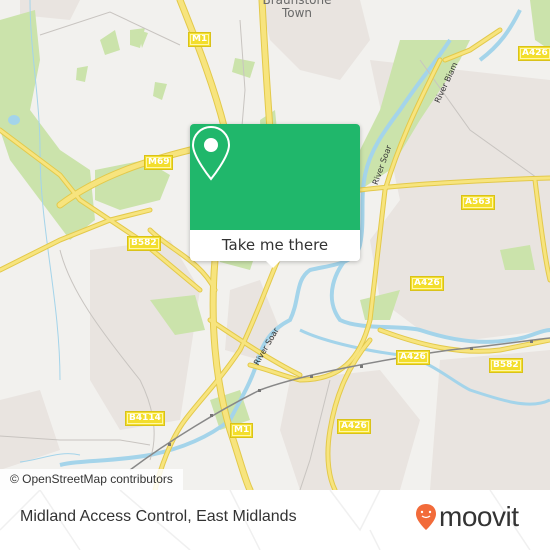 The height and width of the screenshot is (550, 550). Describe the element at coordinates (506, 365) in the screenshot. I see `road-label-b582-east: B582` at that location.